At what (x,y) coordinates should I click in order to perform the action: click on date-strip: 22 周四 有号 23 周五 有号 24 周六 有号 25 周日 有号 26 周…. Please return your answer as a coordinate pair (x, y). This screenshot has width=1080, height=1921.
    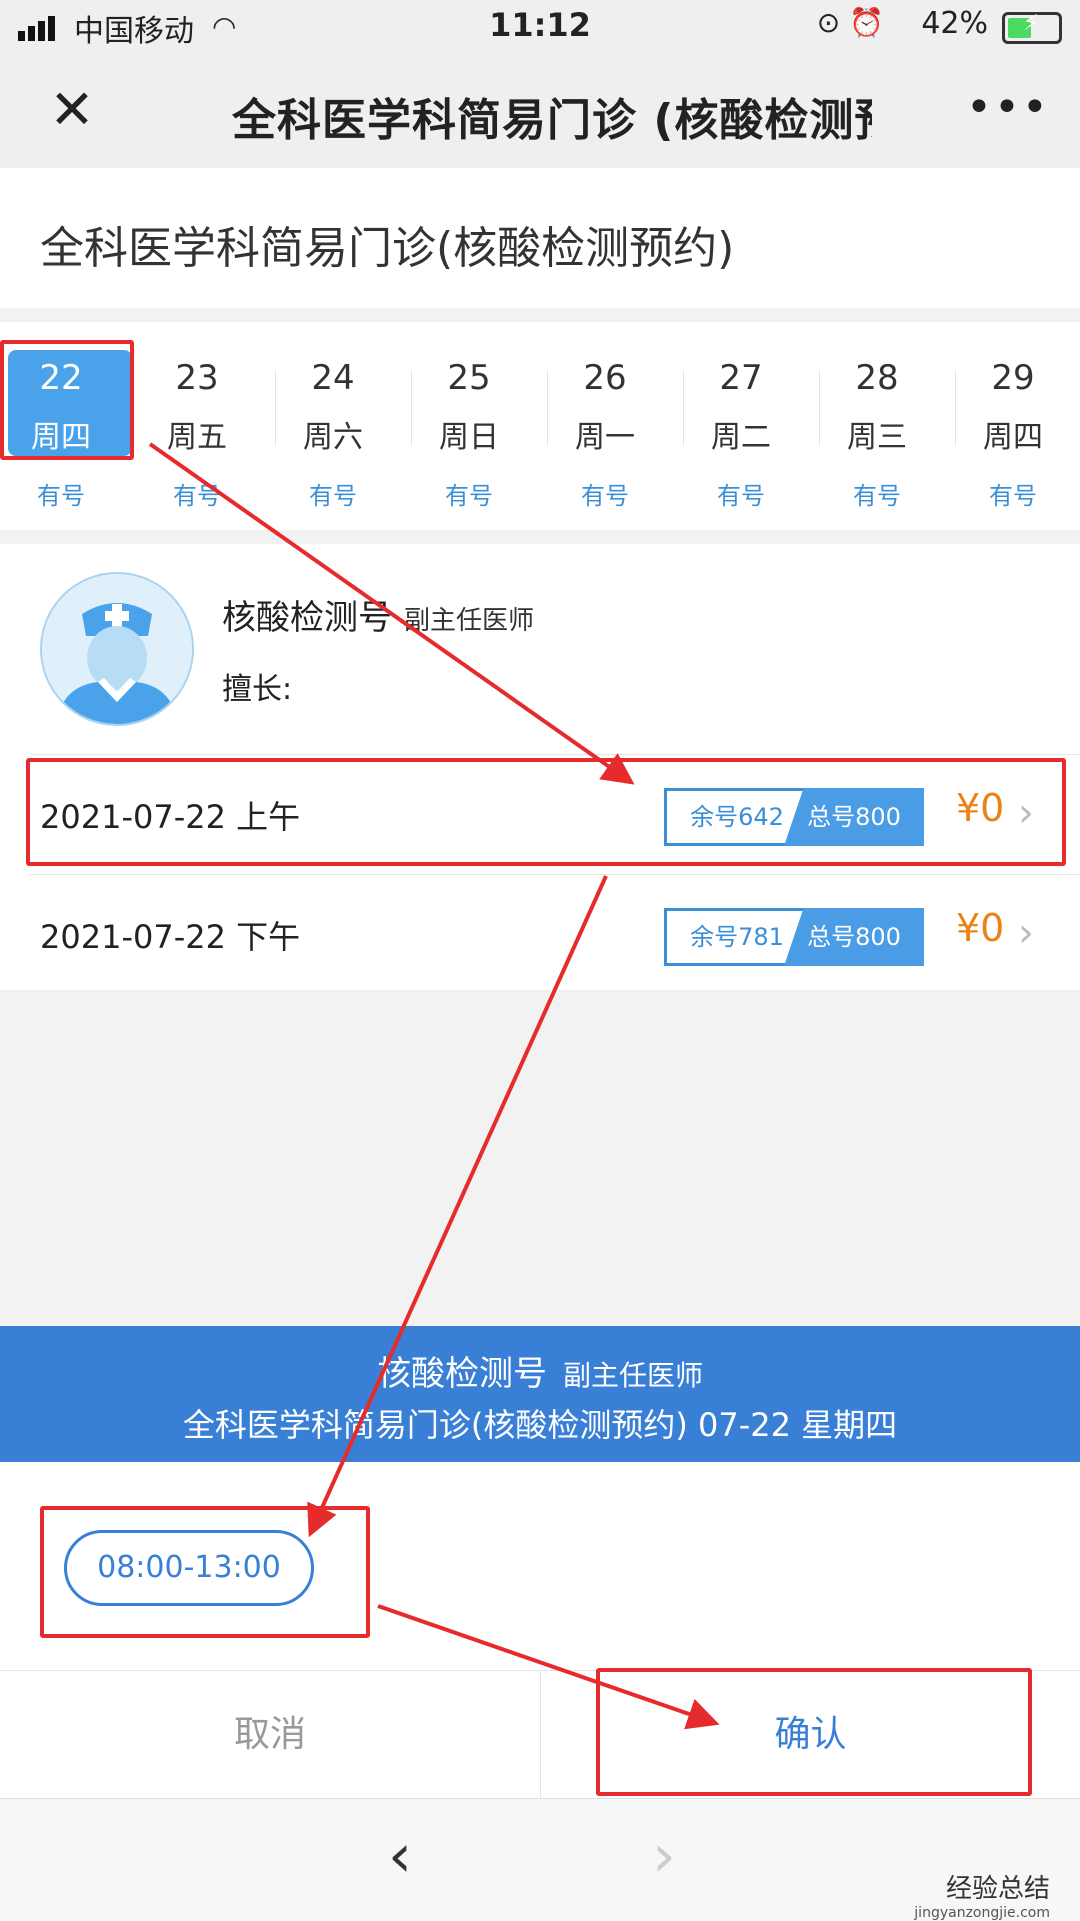
    Looking at the image, I should click on (540, 426).